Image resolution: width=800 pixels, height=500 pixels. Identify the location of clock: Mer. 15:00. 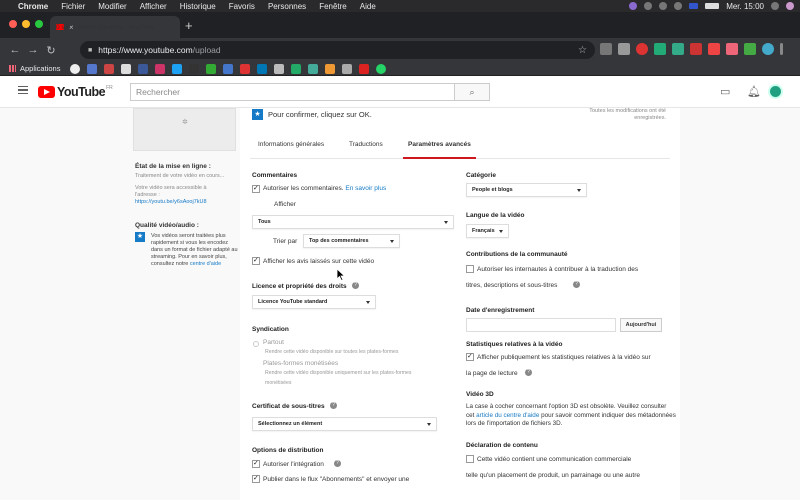
(745, 6).